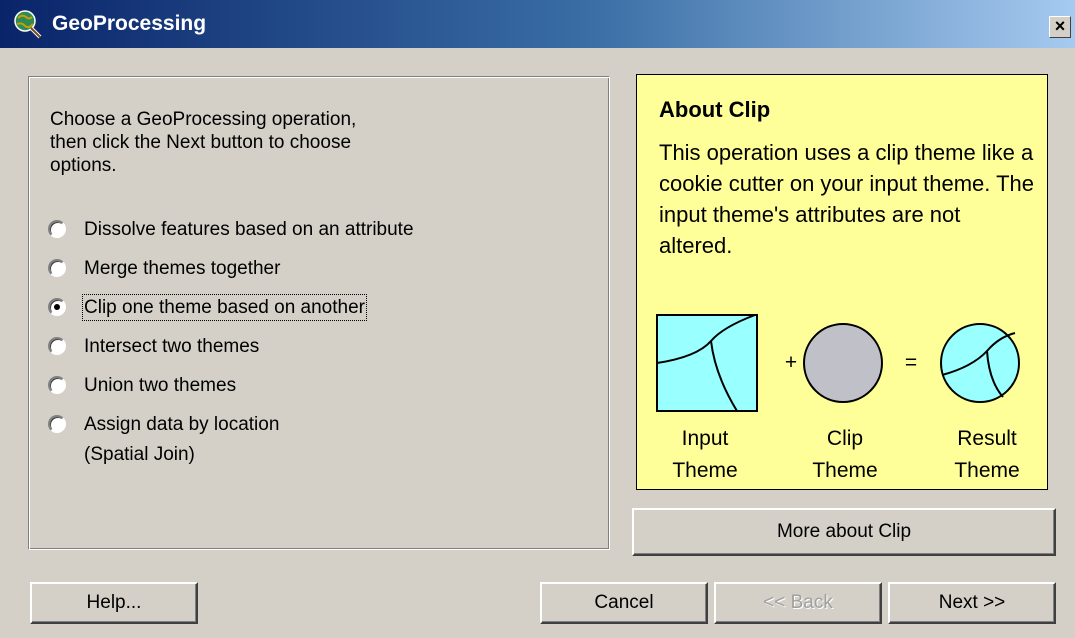 This screenshot has width=1075, height=638. Describe the element at coordinates (798, 603) in the screenshot. I see `back-button: << Back` at that location.